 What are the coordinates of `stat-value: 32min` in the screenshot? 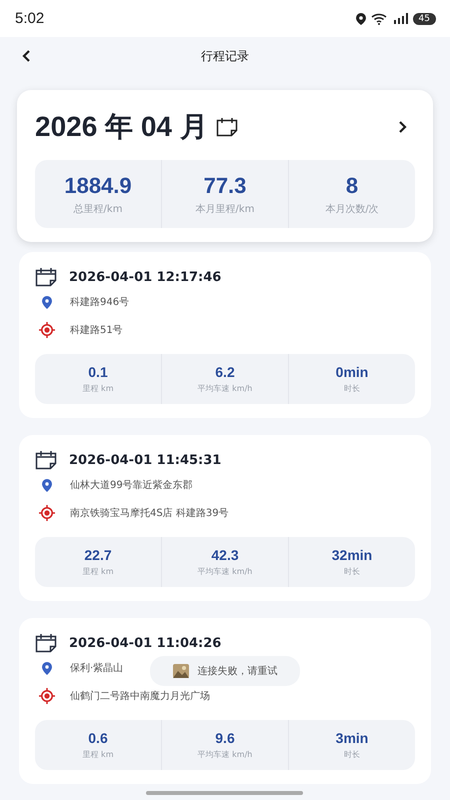 It's located at (352, 555).